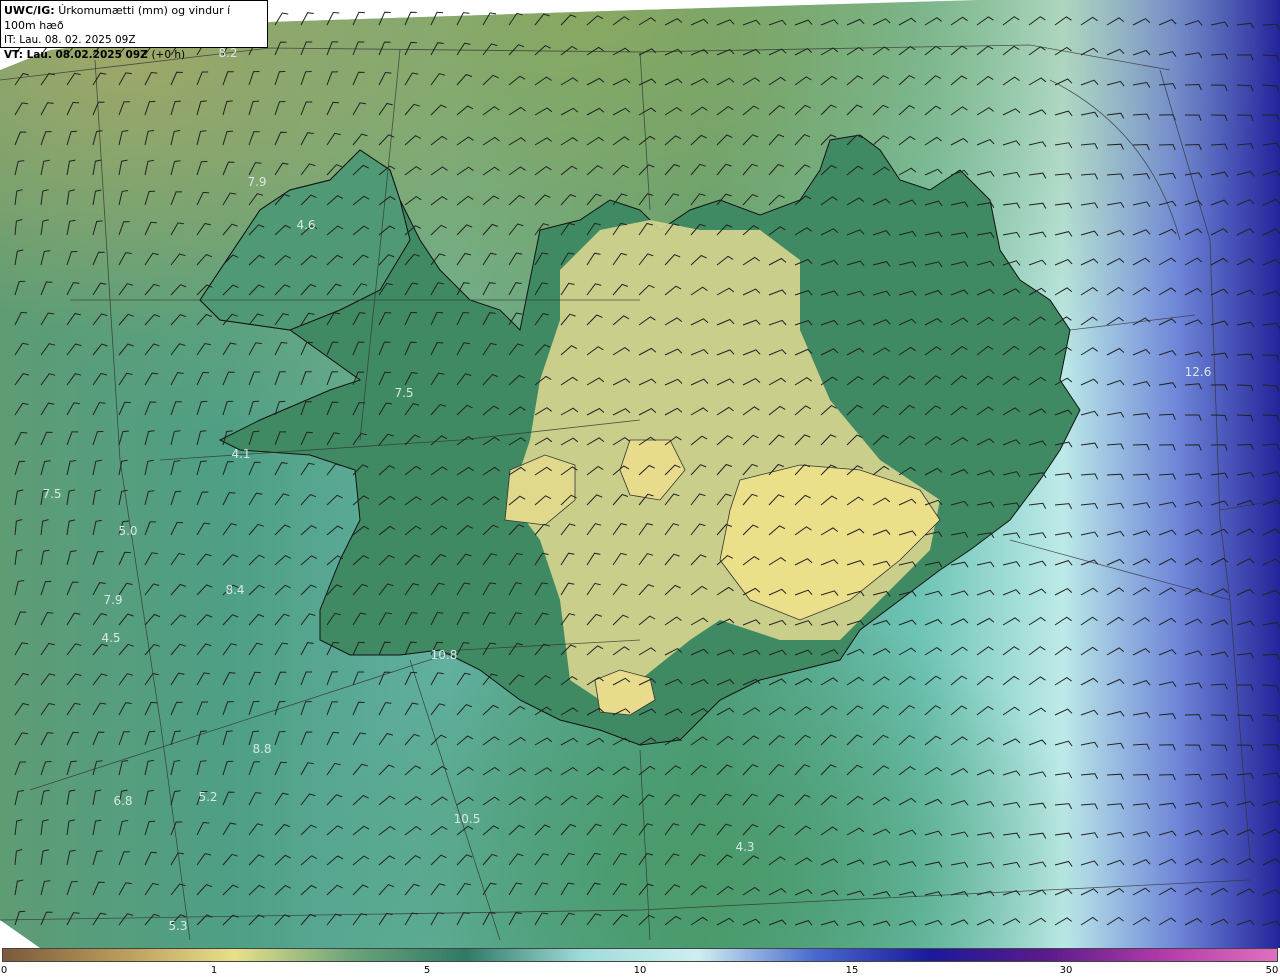  Describe the element at coordinates (261, 749) in the screenshot. I see `value-label: 8.8` at that location.